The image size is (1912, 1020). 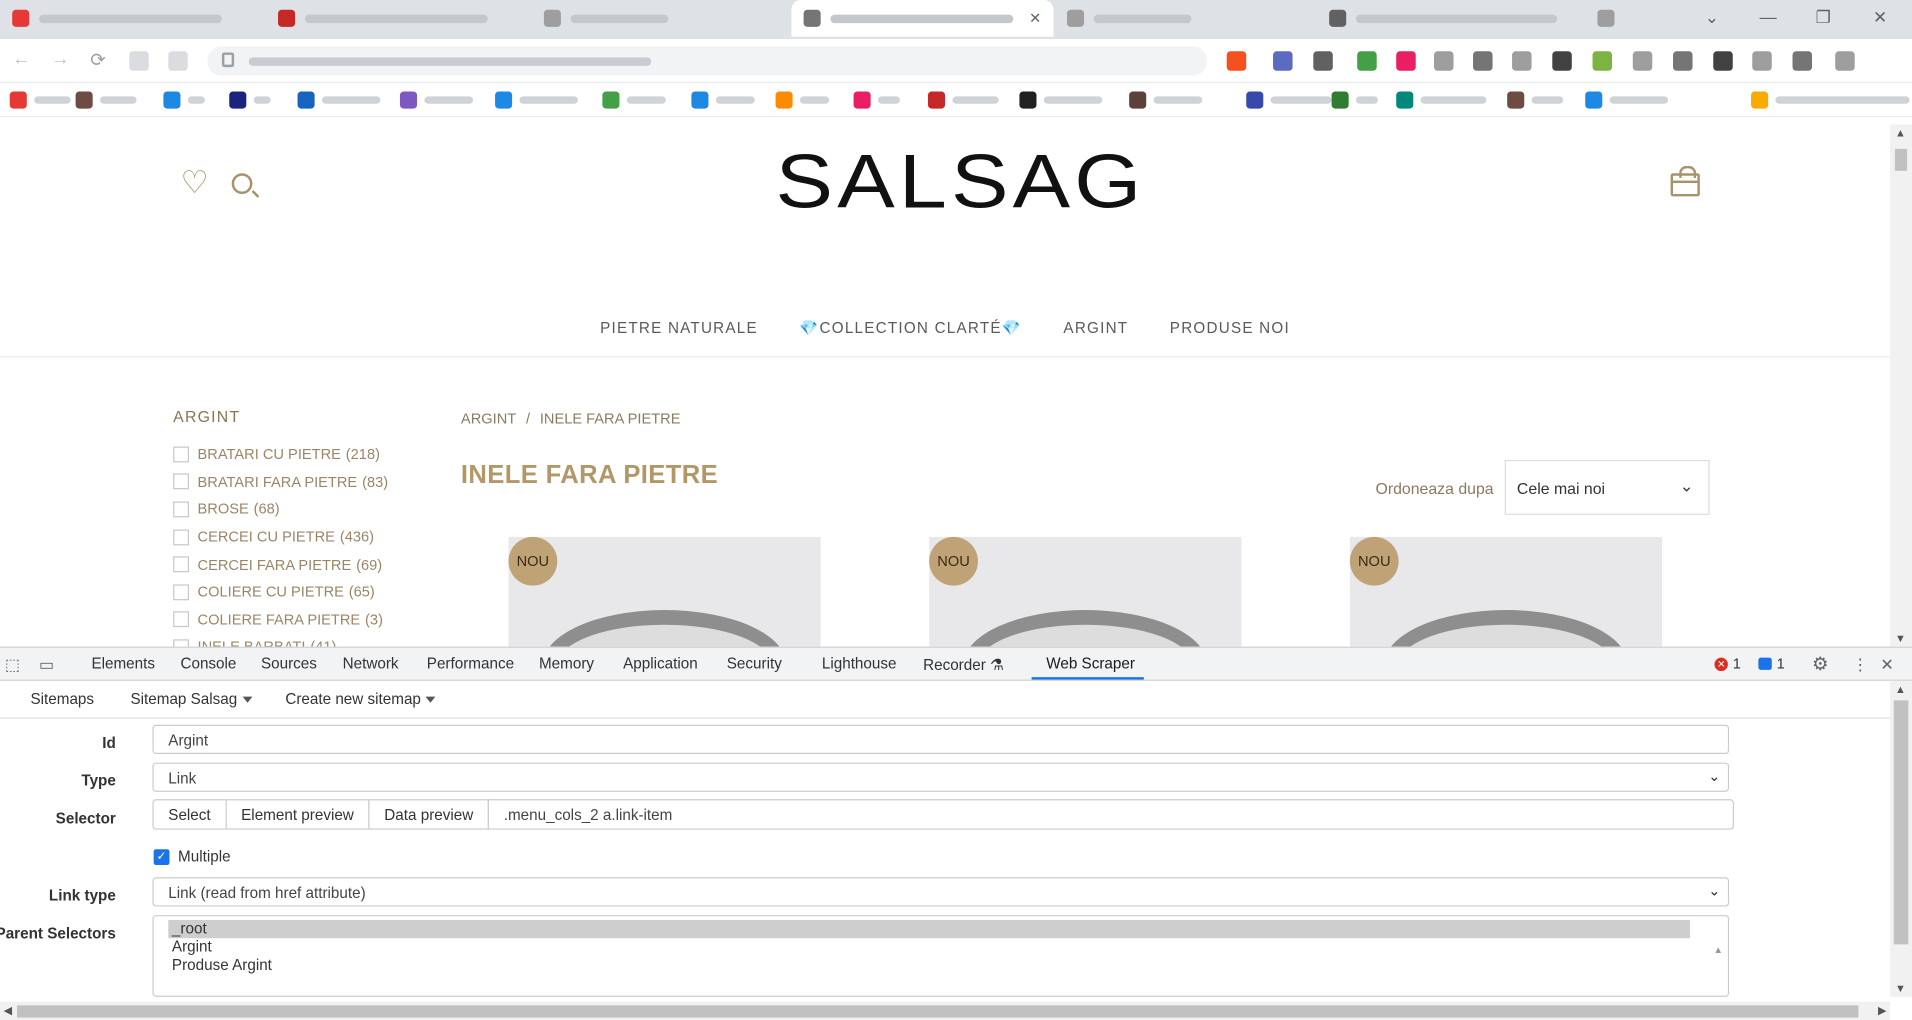 I want to click on gear-icon: ⚙, so click(x=1820, y=664).